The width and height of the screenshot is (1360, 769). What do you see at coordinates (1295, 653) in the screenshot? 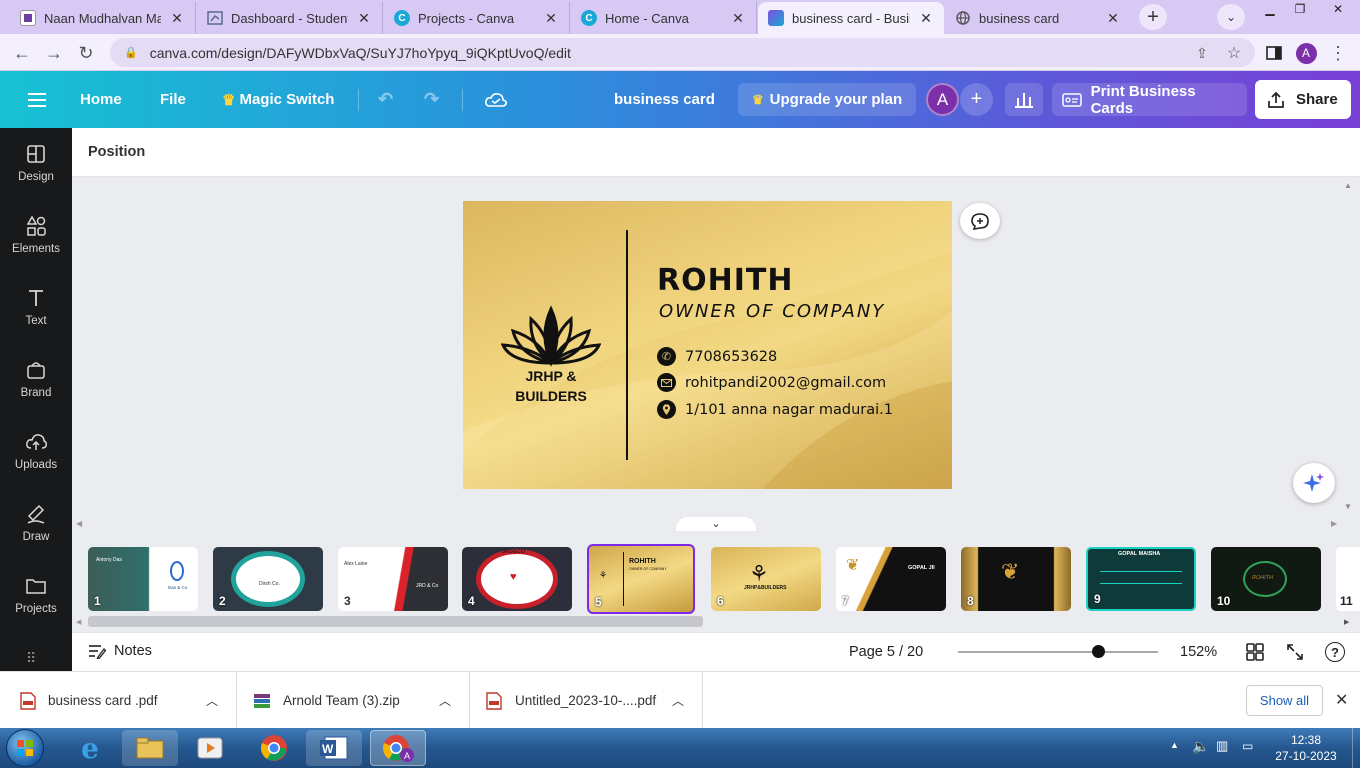
I see `fullscreen-icon` at bounding box center [1295, 653].